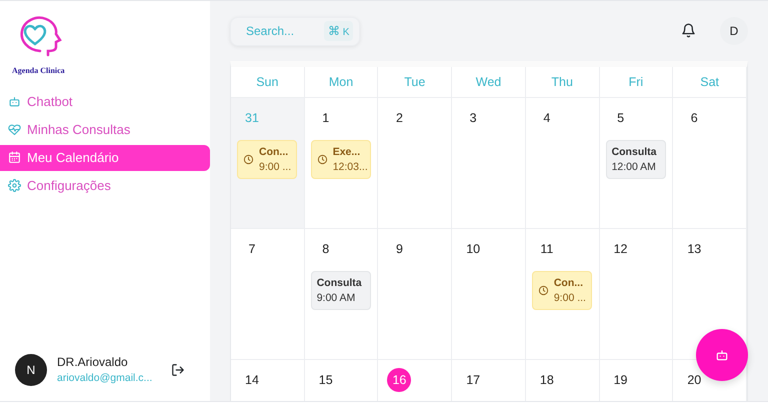 Image resolution: width=768 pixels, height=420 pixels. Describe the element at coordinates (252, 249) in the screenshot. I see `day-number: 7` at that location.